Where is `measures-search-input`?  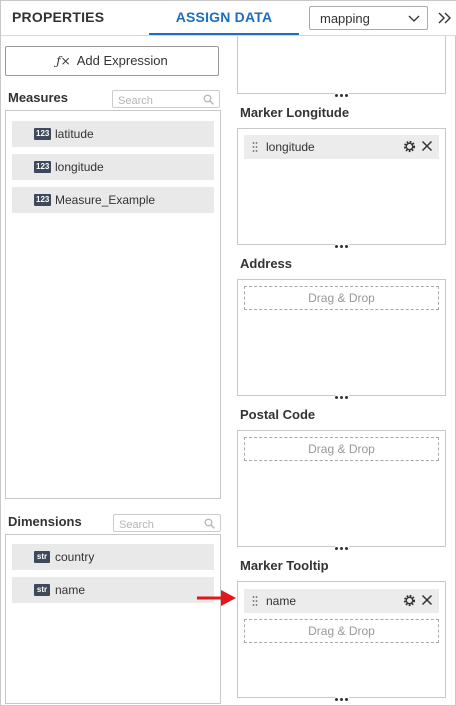
measures-search-input is located at coordinates (161, 101).